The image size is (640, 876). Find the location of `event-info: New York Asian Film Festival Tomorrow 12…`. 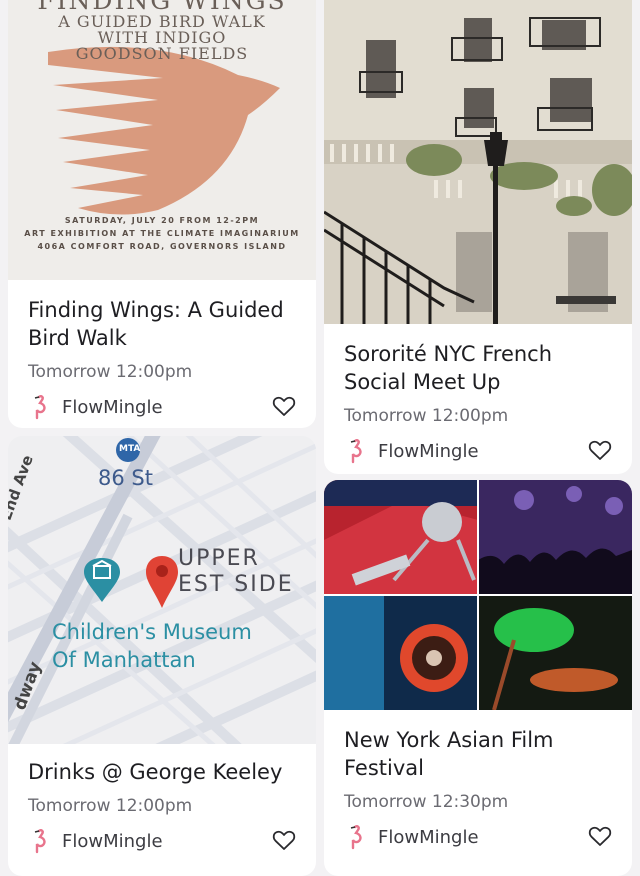

event-info: New York Asian Film Festival Tomorrow 12… is located at coordinates (478, 788).